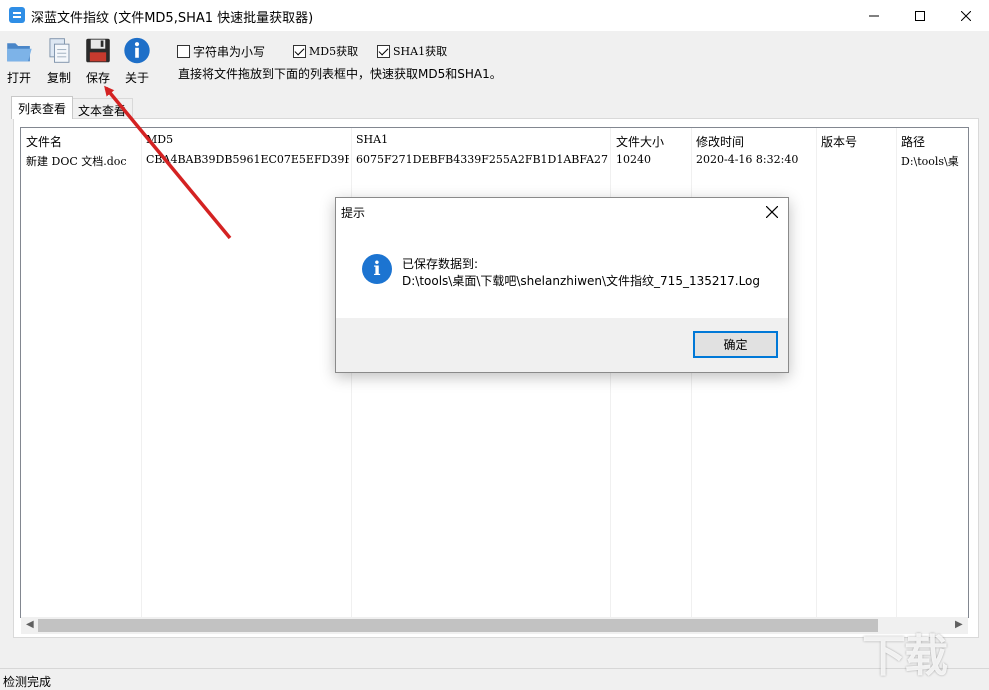 This screenshot has height=690, width=989. I want to click on about-button: 关于, so click(137, 61).